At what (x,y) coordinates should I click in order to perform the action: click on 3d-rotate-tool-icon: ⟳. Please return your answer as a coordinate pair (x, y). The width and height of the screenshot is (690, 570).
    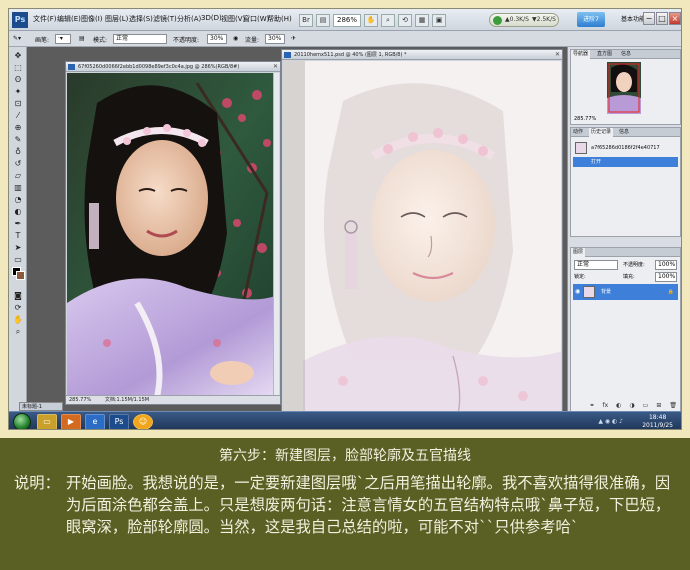
    Looking at the image, I should click on (18, 308).